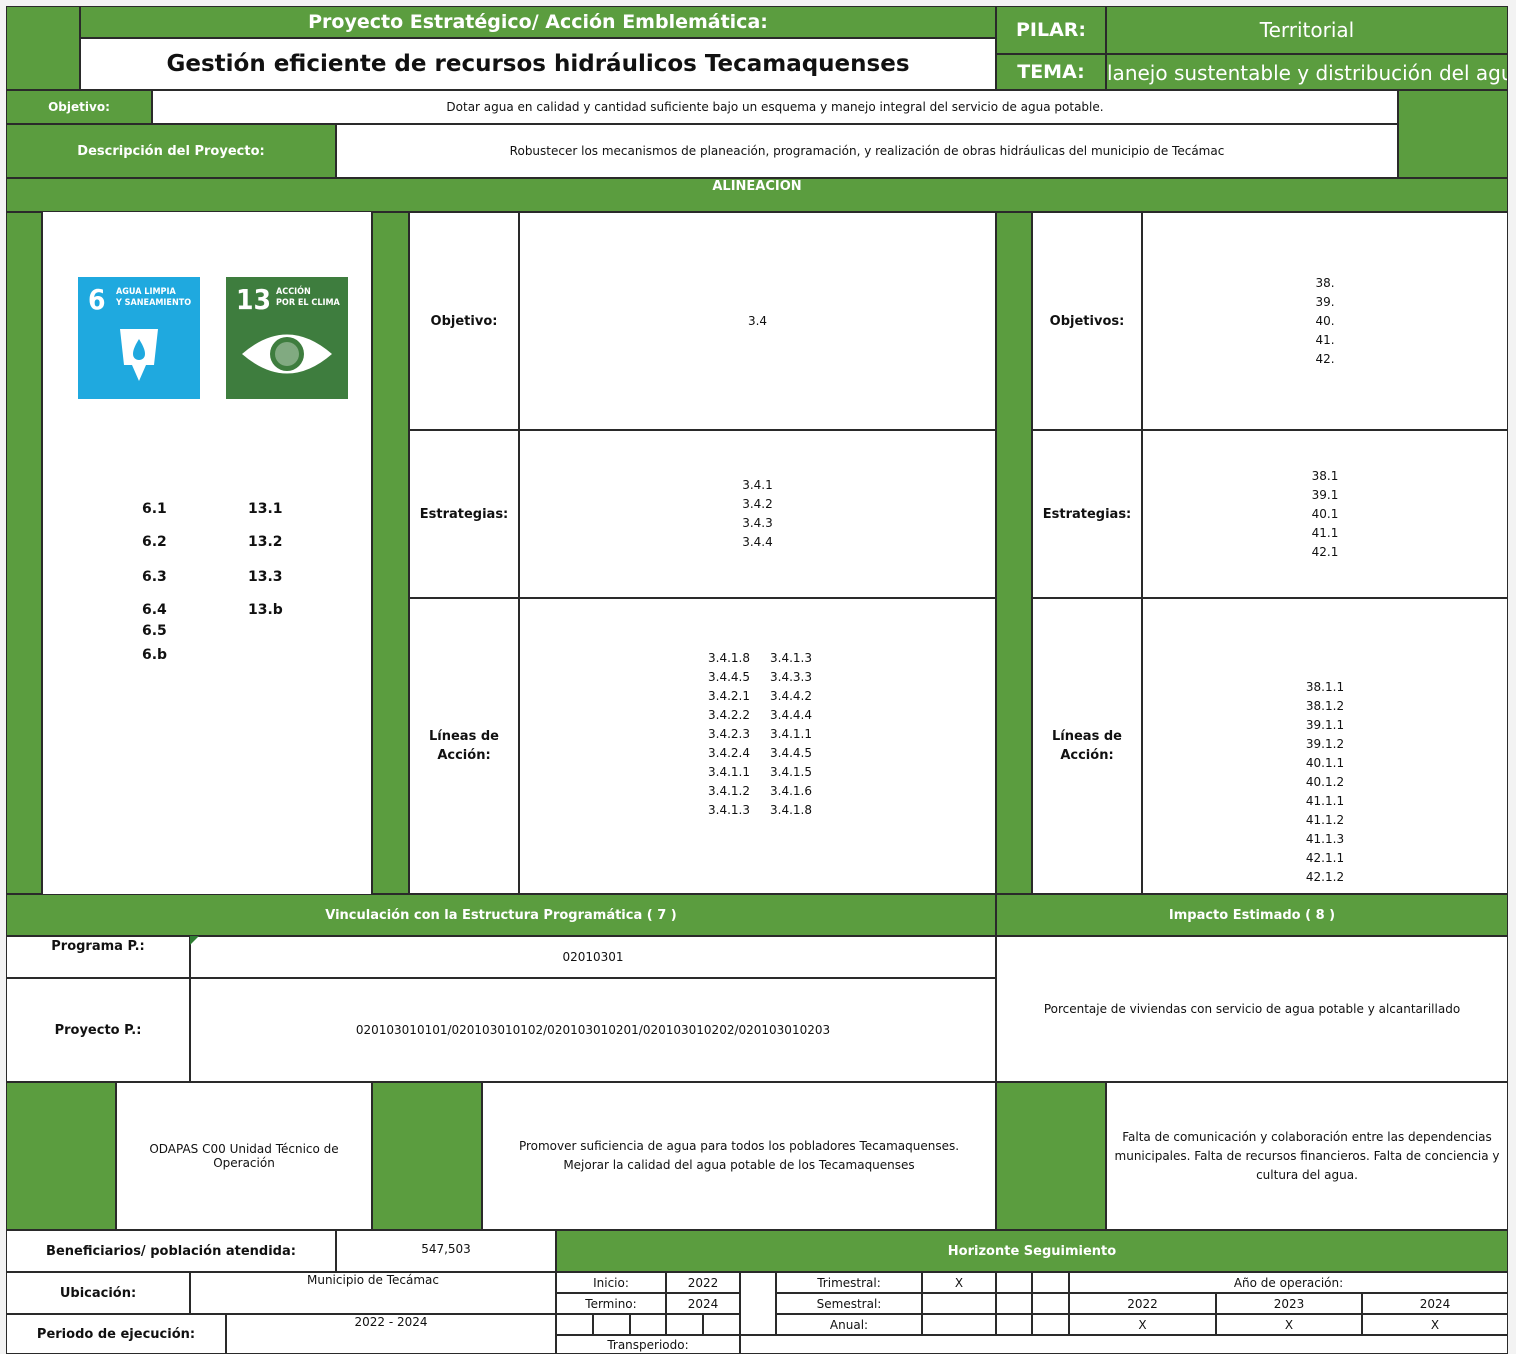 The width and height of the screenshot is (1516, 1354). Describe the element at coordinates (1435, 1303) in the screenshot. I see `year-2024: 2024` at that location.